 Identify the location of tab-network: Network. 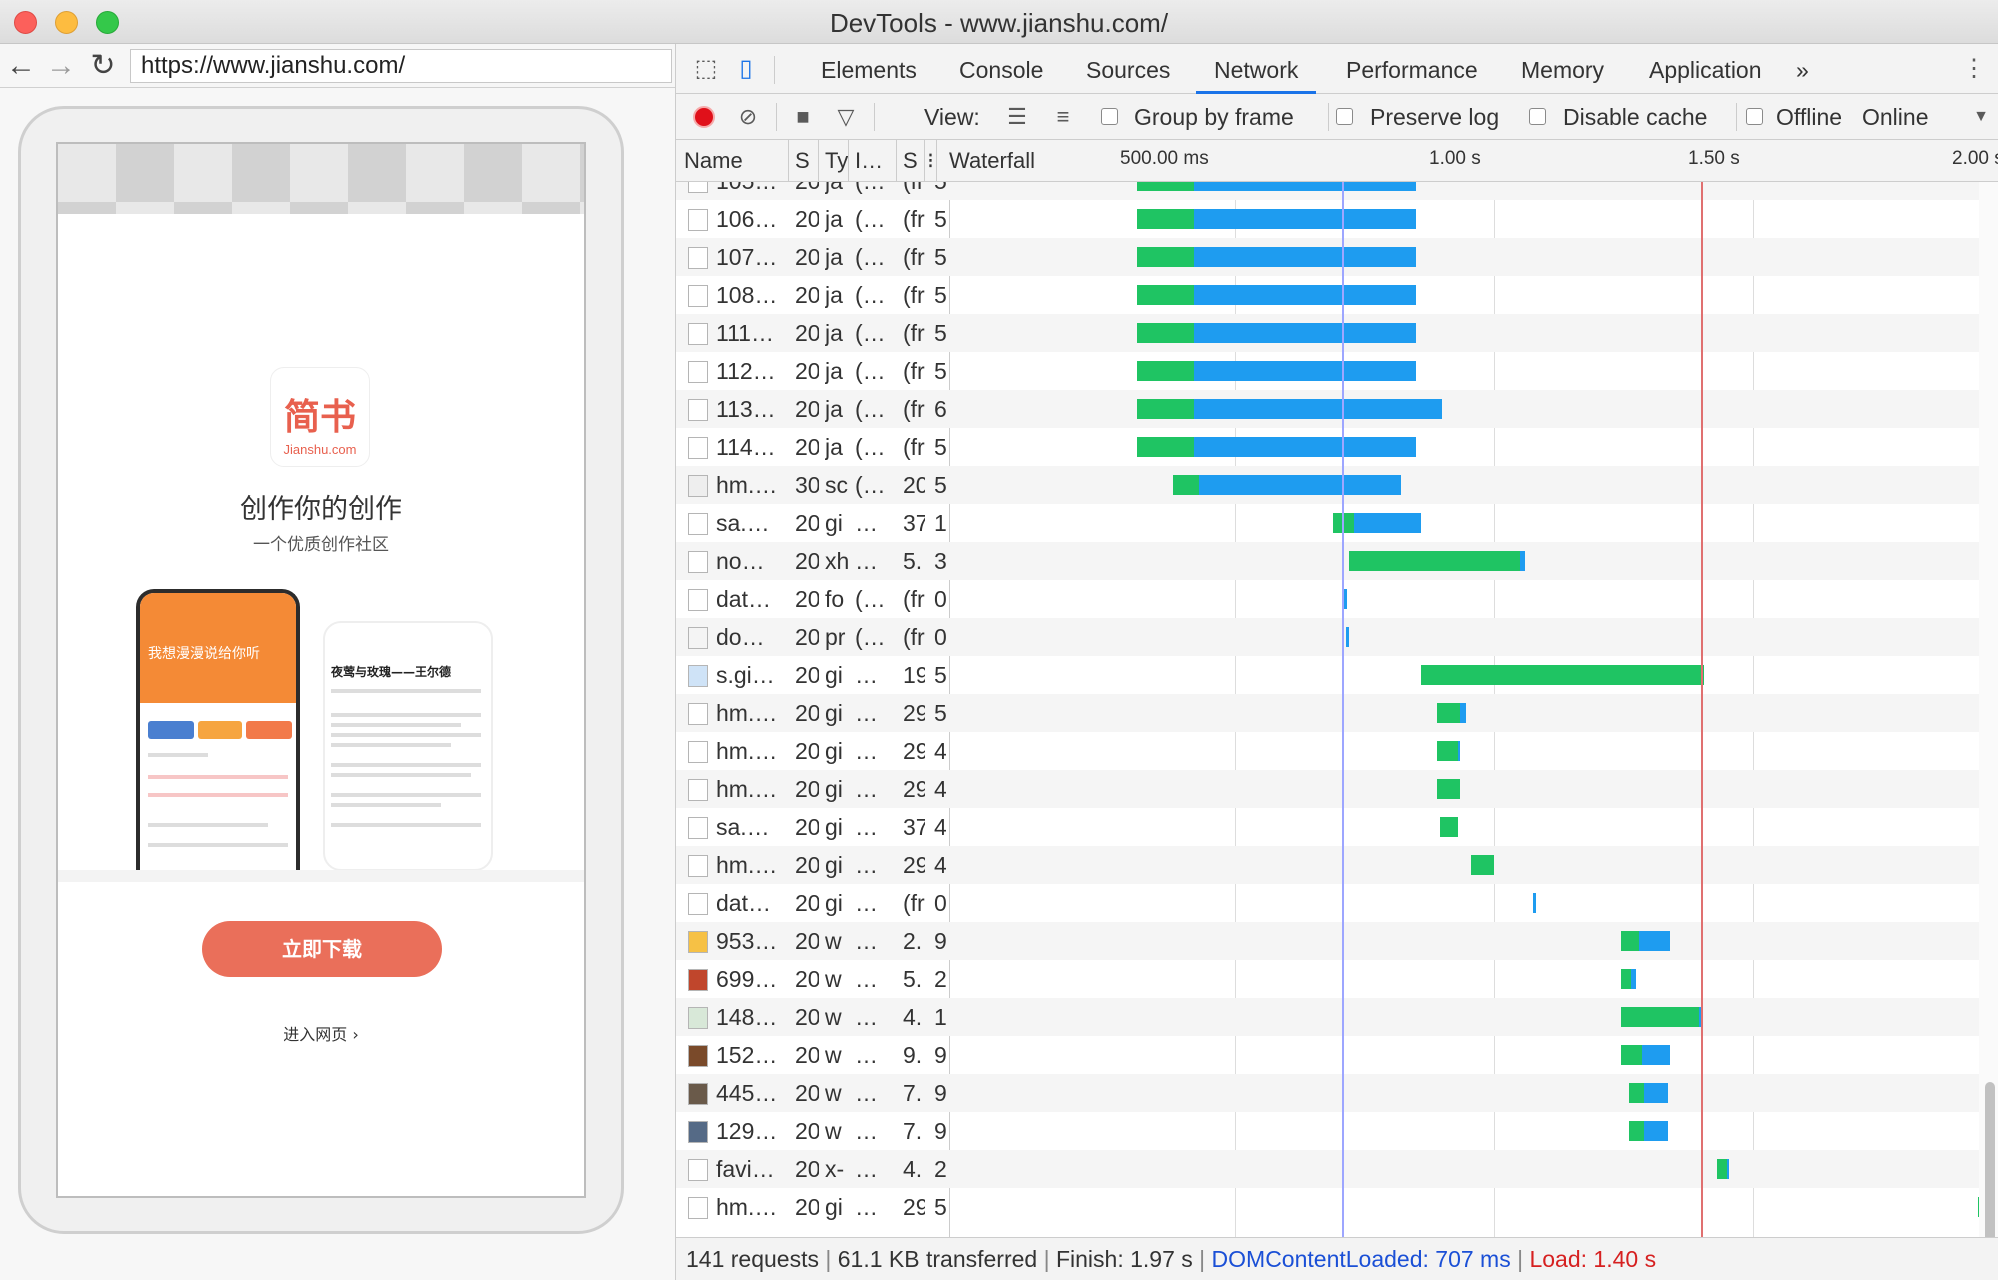
(1256, 73).